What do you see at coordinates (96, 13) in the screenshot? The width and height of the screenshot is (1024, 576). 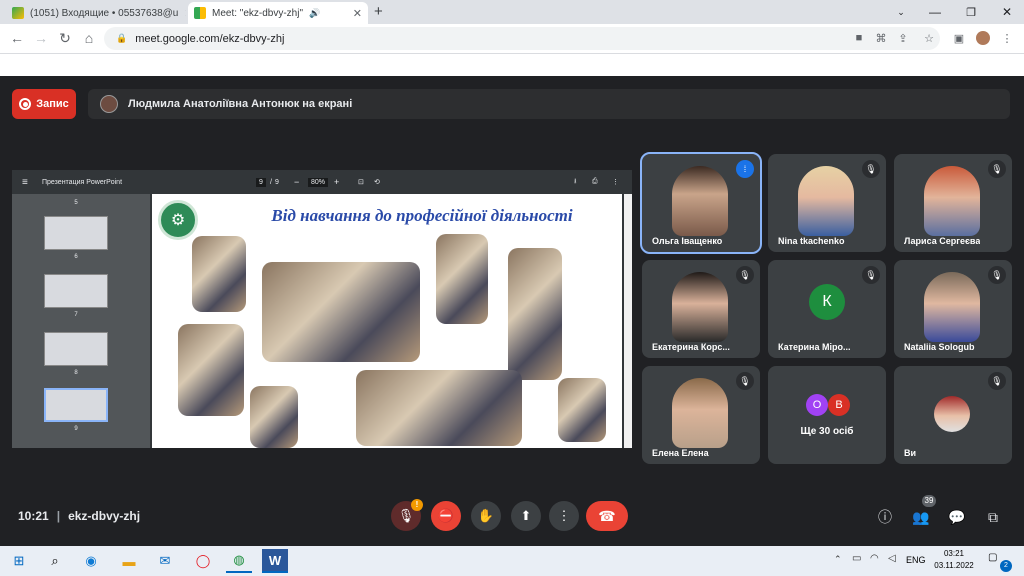 I see `tab-gmail: (1051) Входящие • 05537638@u ✕` at bounding box center [96, 13].